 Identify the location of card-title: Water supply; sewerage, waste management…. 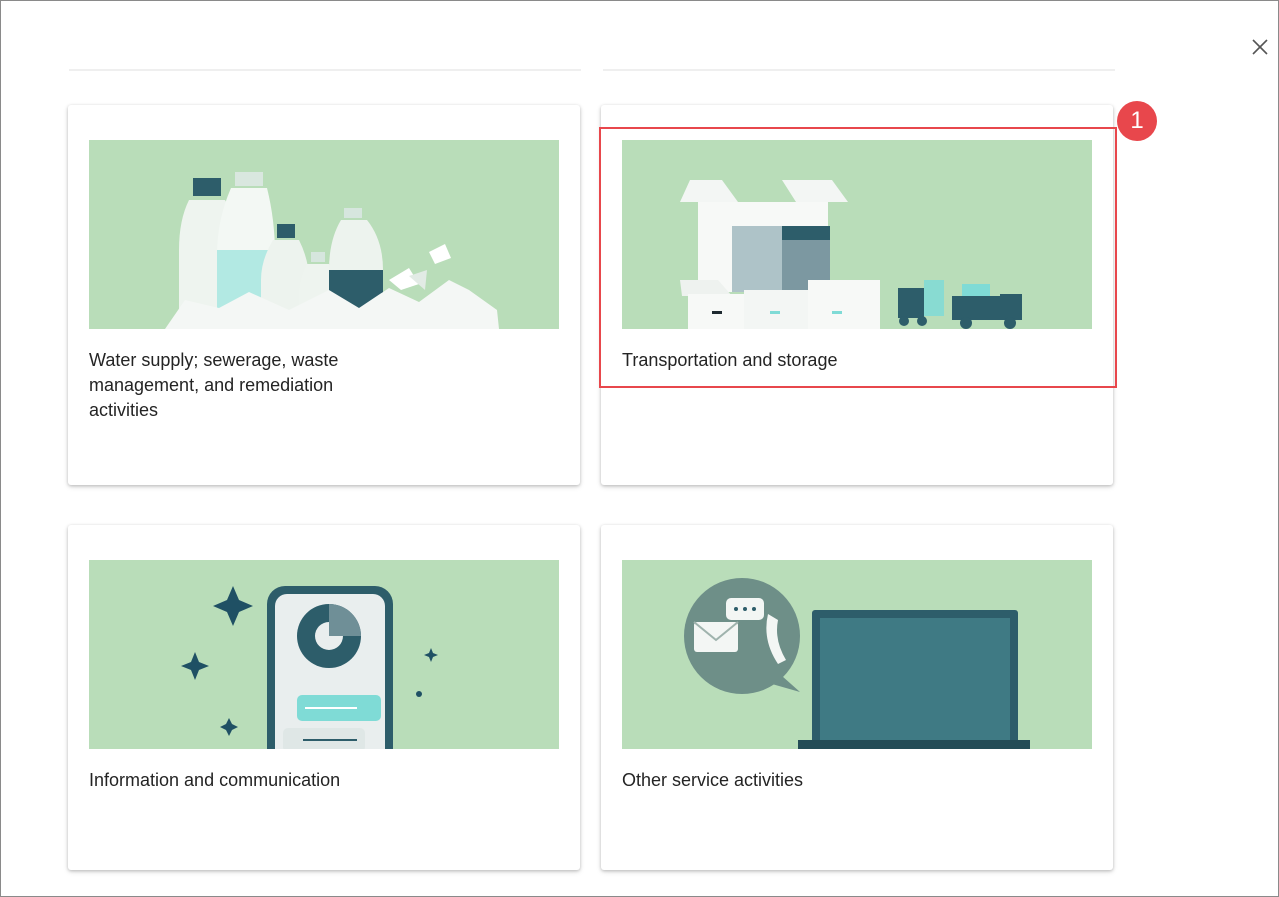
(214, 385).